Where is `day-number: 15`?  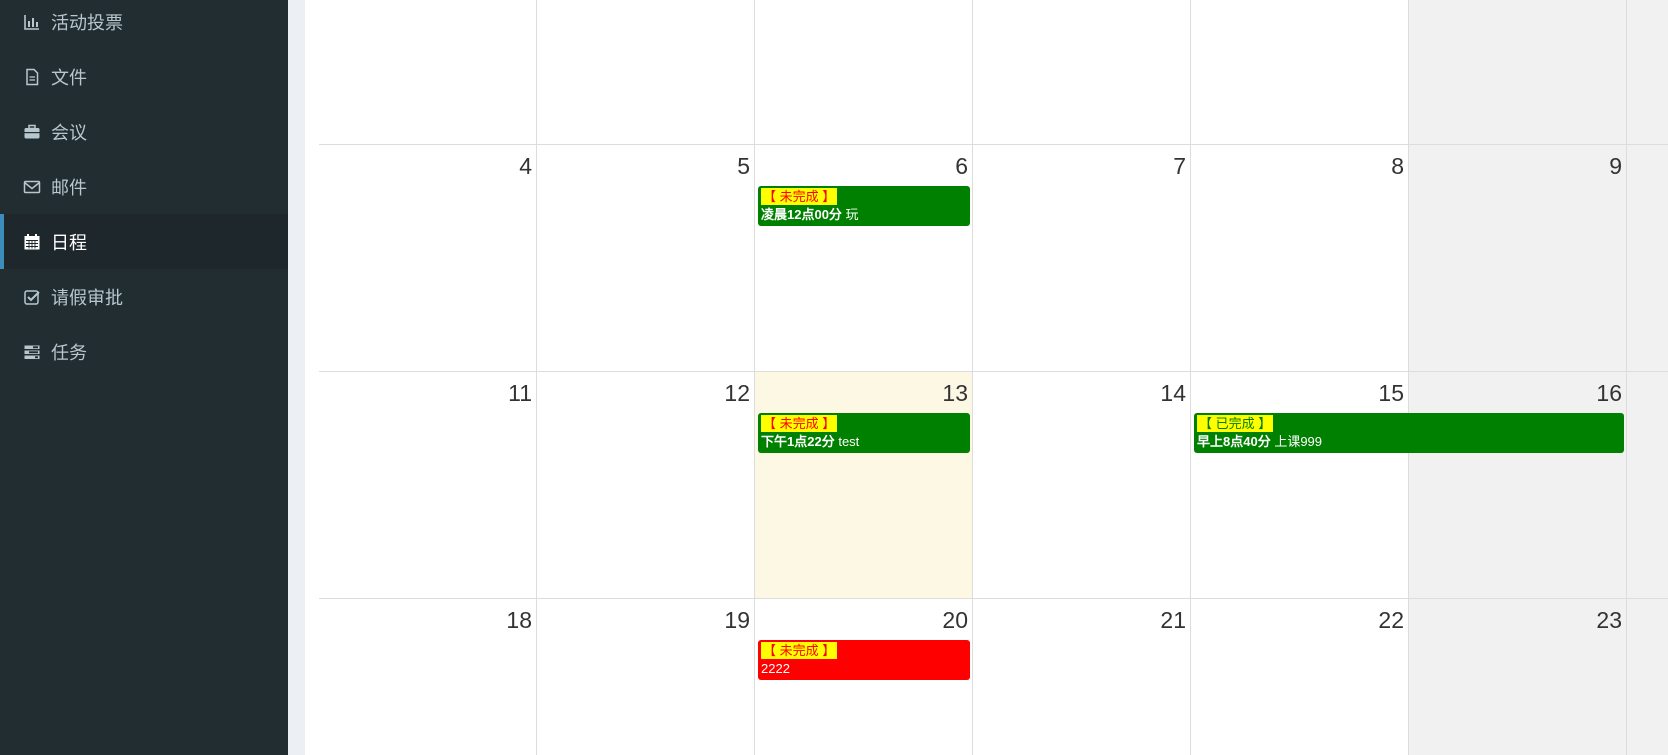 day-number: 15 is located at coordinates (1391, 393).